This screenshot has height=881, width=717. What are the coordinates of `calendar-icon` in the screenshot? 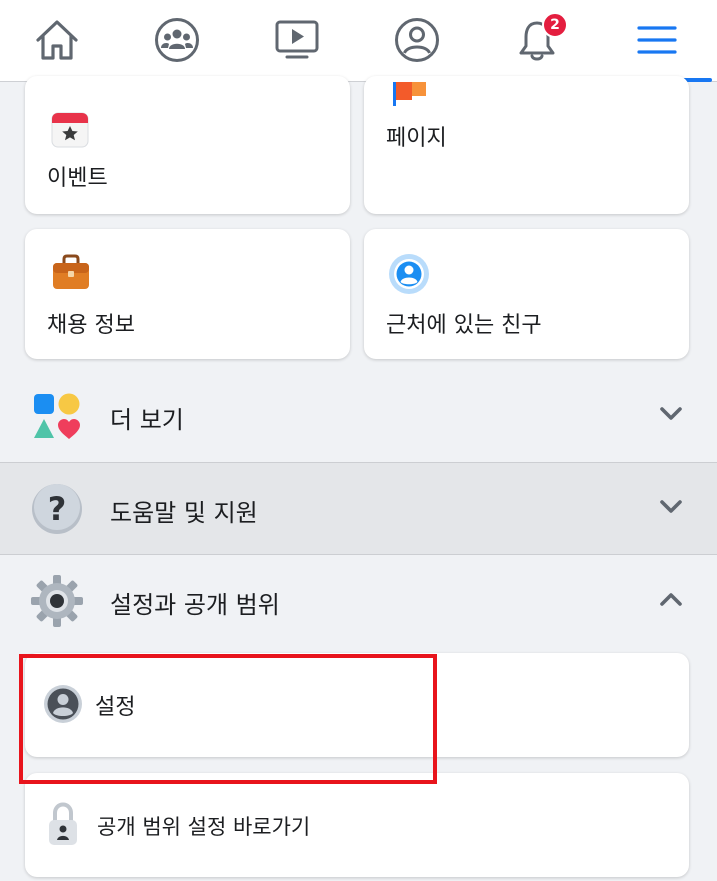 It's located at (70, 130).